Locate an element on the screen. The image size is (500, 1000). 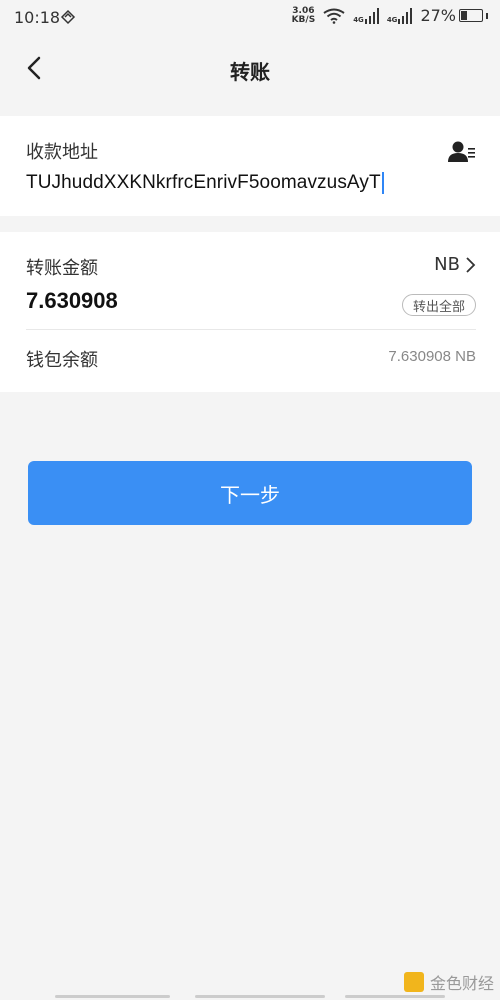
recipient-card: 收款地址 TUJhuddXXKNkrfrcEnrivF5oomavzusAyT is located at coordinates (250, 166).